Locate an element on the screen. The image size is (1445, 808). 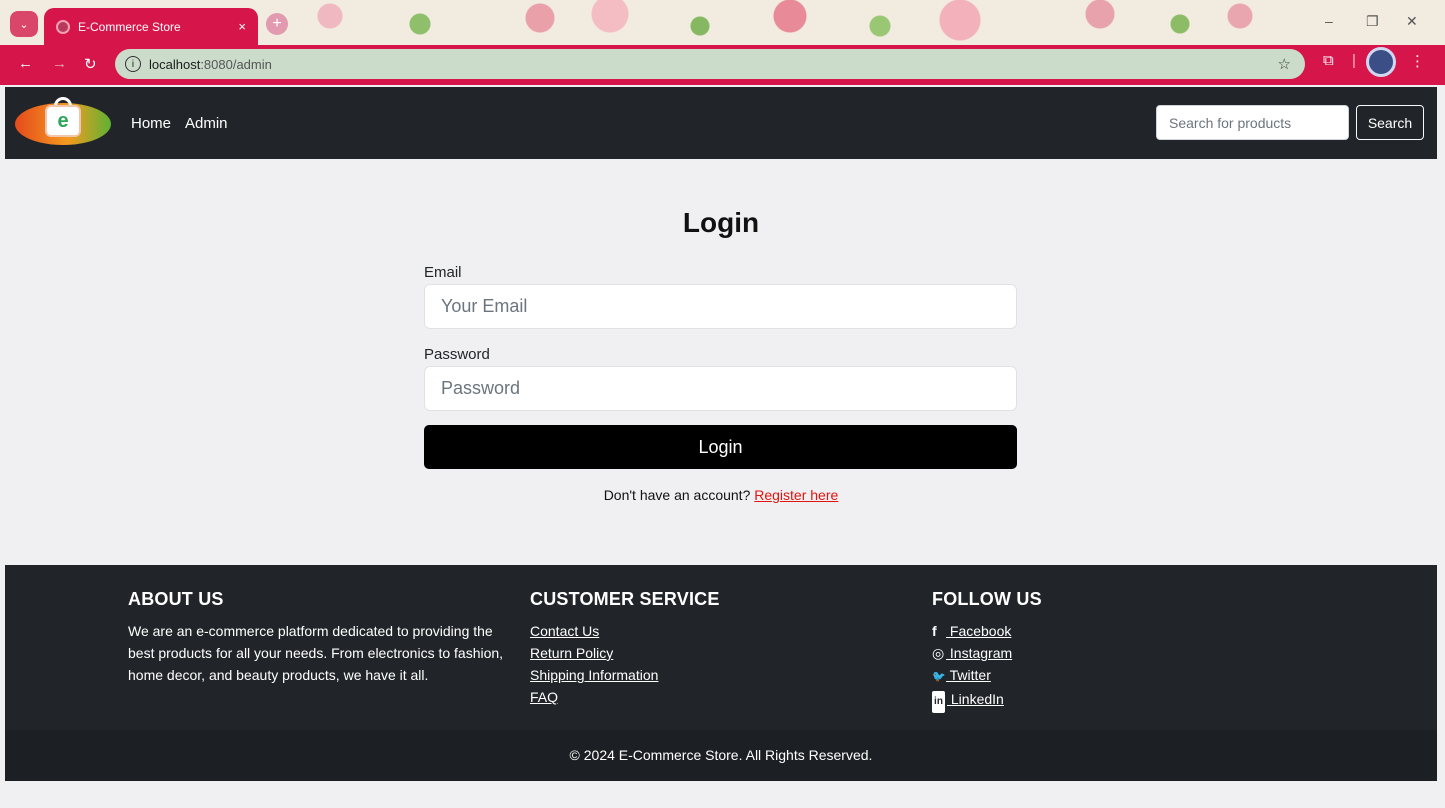
logo-bag-icon: e is located at coordinates (63, 121).